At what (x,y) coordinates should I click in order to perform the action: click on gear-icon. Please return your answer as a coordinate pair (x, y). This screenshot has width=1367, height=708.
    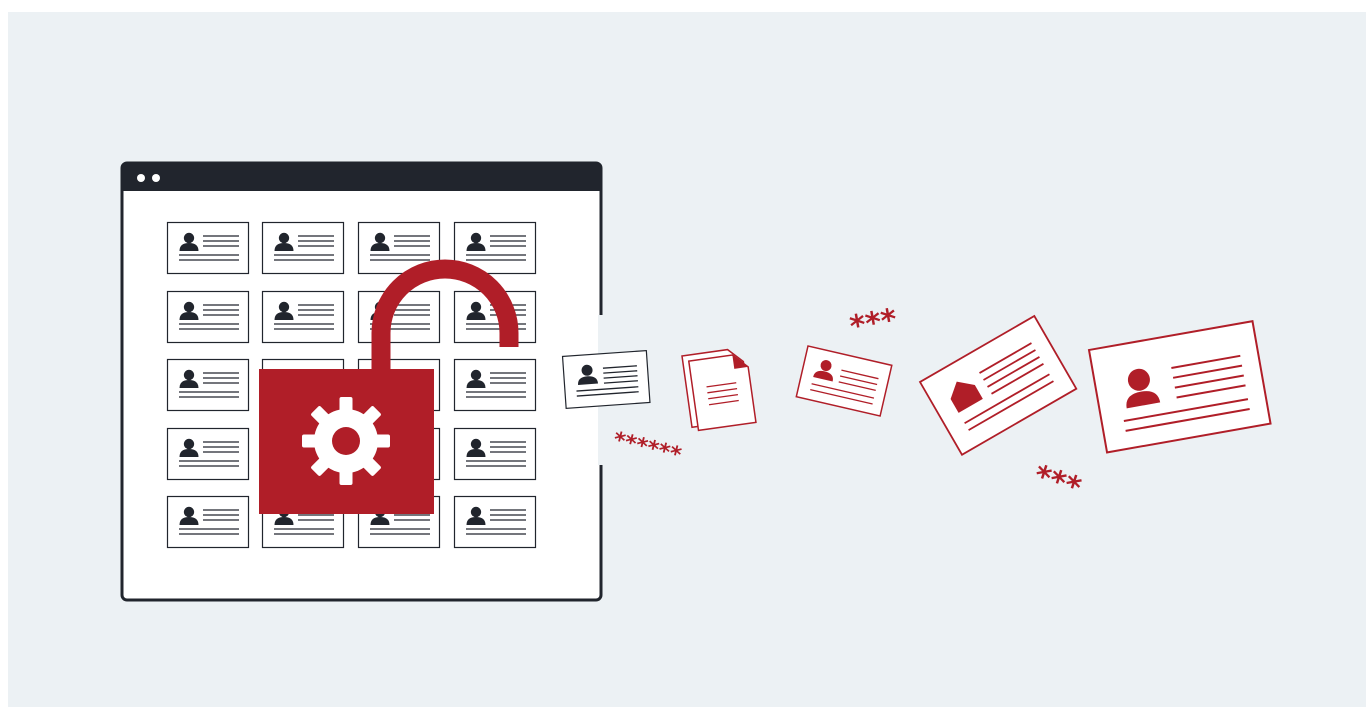
    Looking at the image, I should click on (346, 441).